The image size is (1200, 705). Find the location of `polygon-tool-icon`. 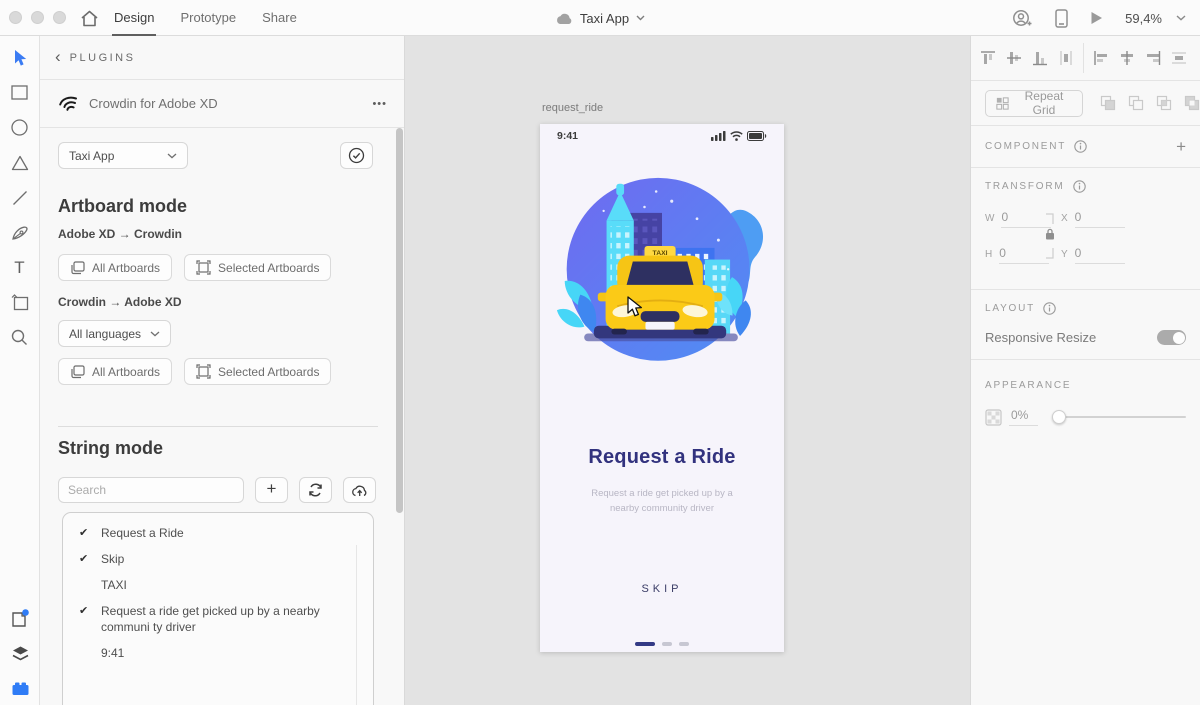

polygon-tool-icon is located at coordinates (19, 162).